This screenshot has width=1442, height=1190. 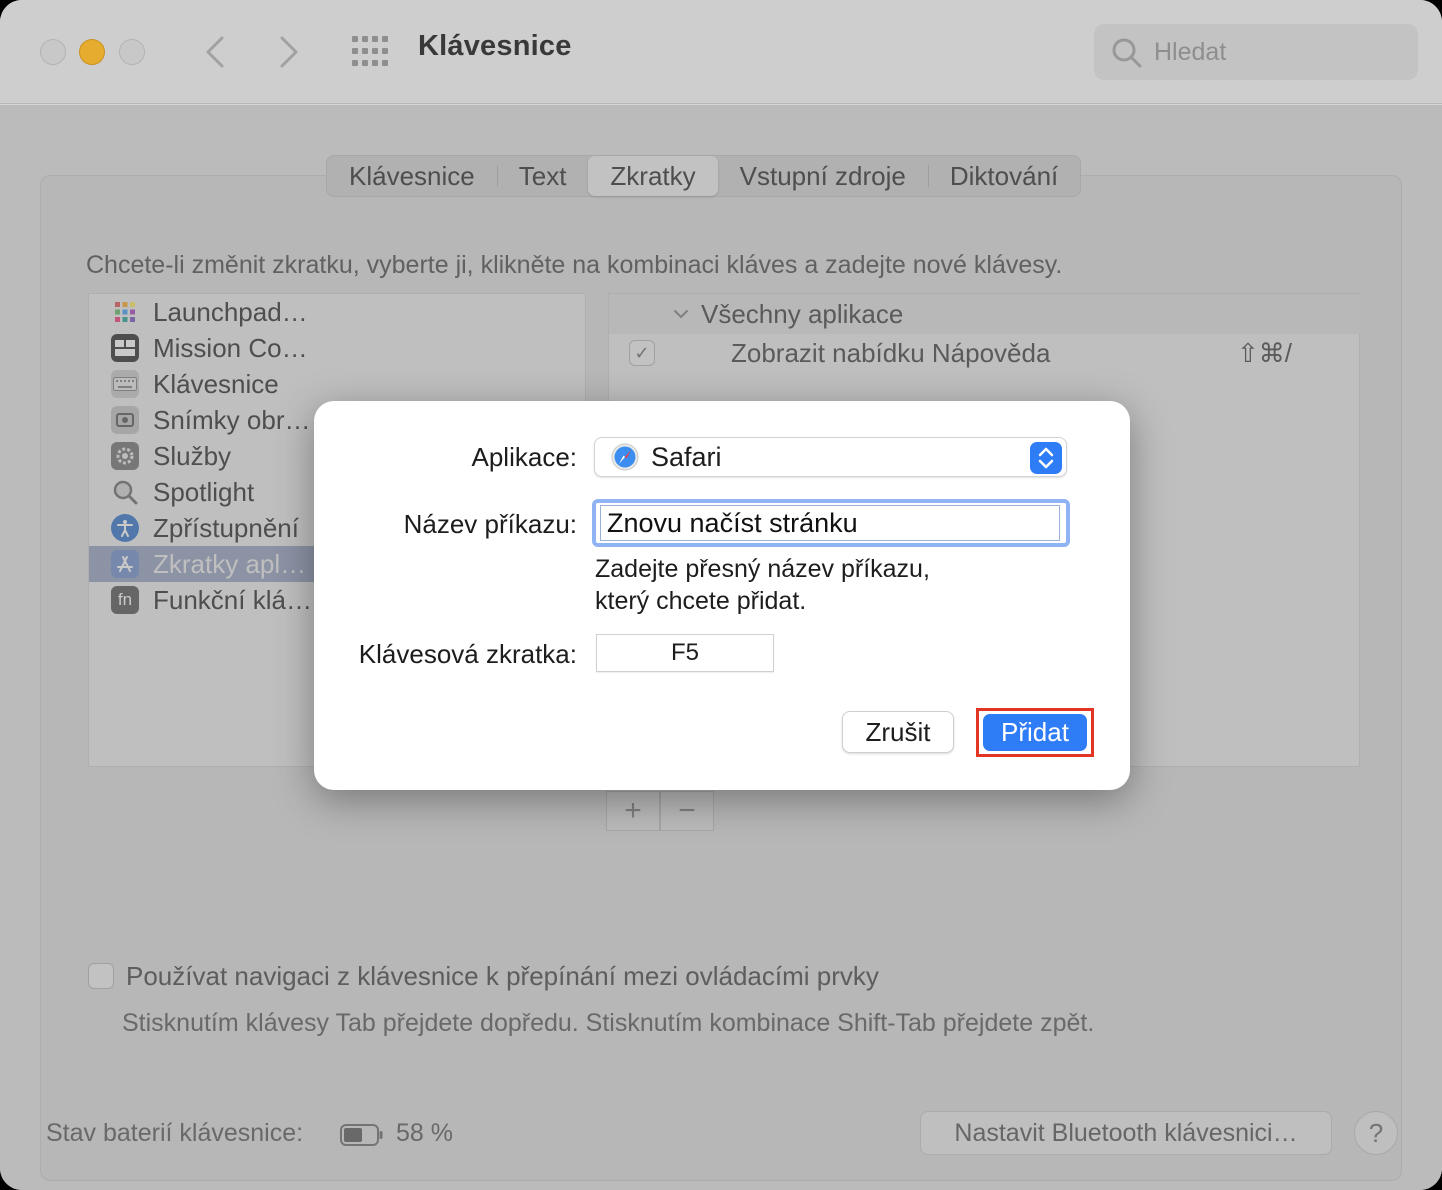 What do you see at coordinates (762, 569) in the screenshot?
I see `command-help-line1: Zadejte přesný název příkazu,` at bounding box center [762, 569].